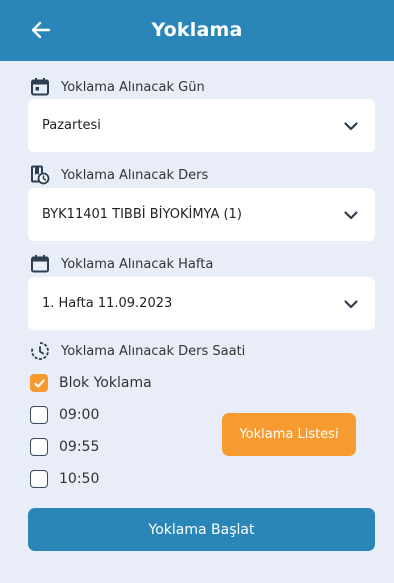 The height and width of the screenshot is (583, 394). I want to click on app-header: Yoklama, so click(197, 30).